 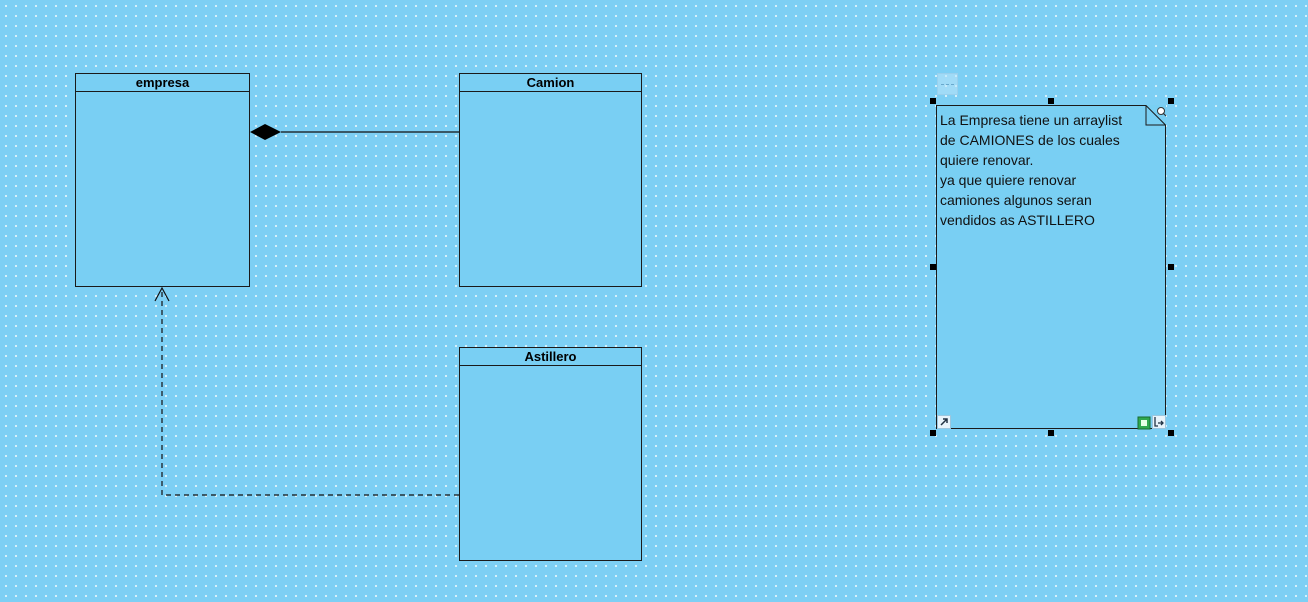 What do you see at coordinates (550, 357) in the screenshot?
I see `class-name: Astillero` at bounding box center [550, 357].